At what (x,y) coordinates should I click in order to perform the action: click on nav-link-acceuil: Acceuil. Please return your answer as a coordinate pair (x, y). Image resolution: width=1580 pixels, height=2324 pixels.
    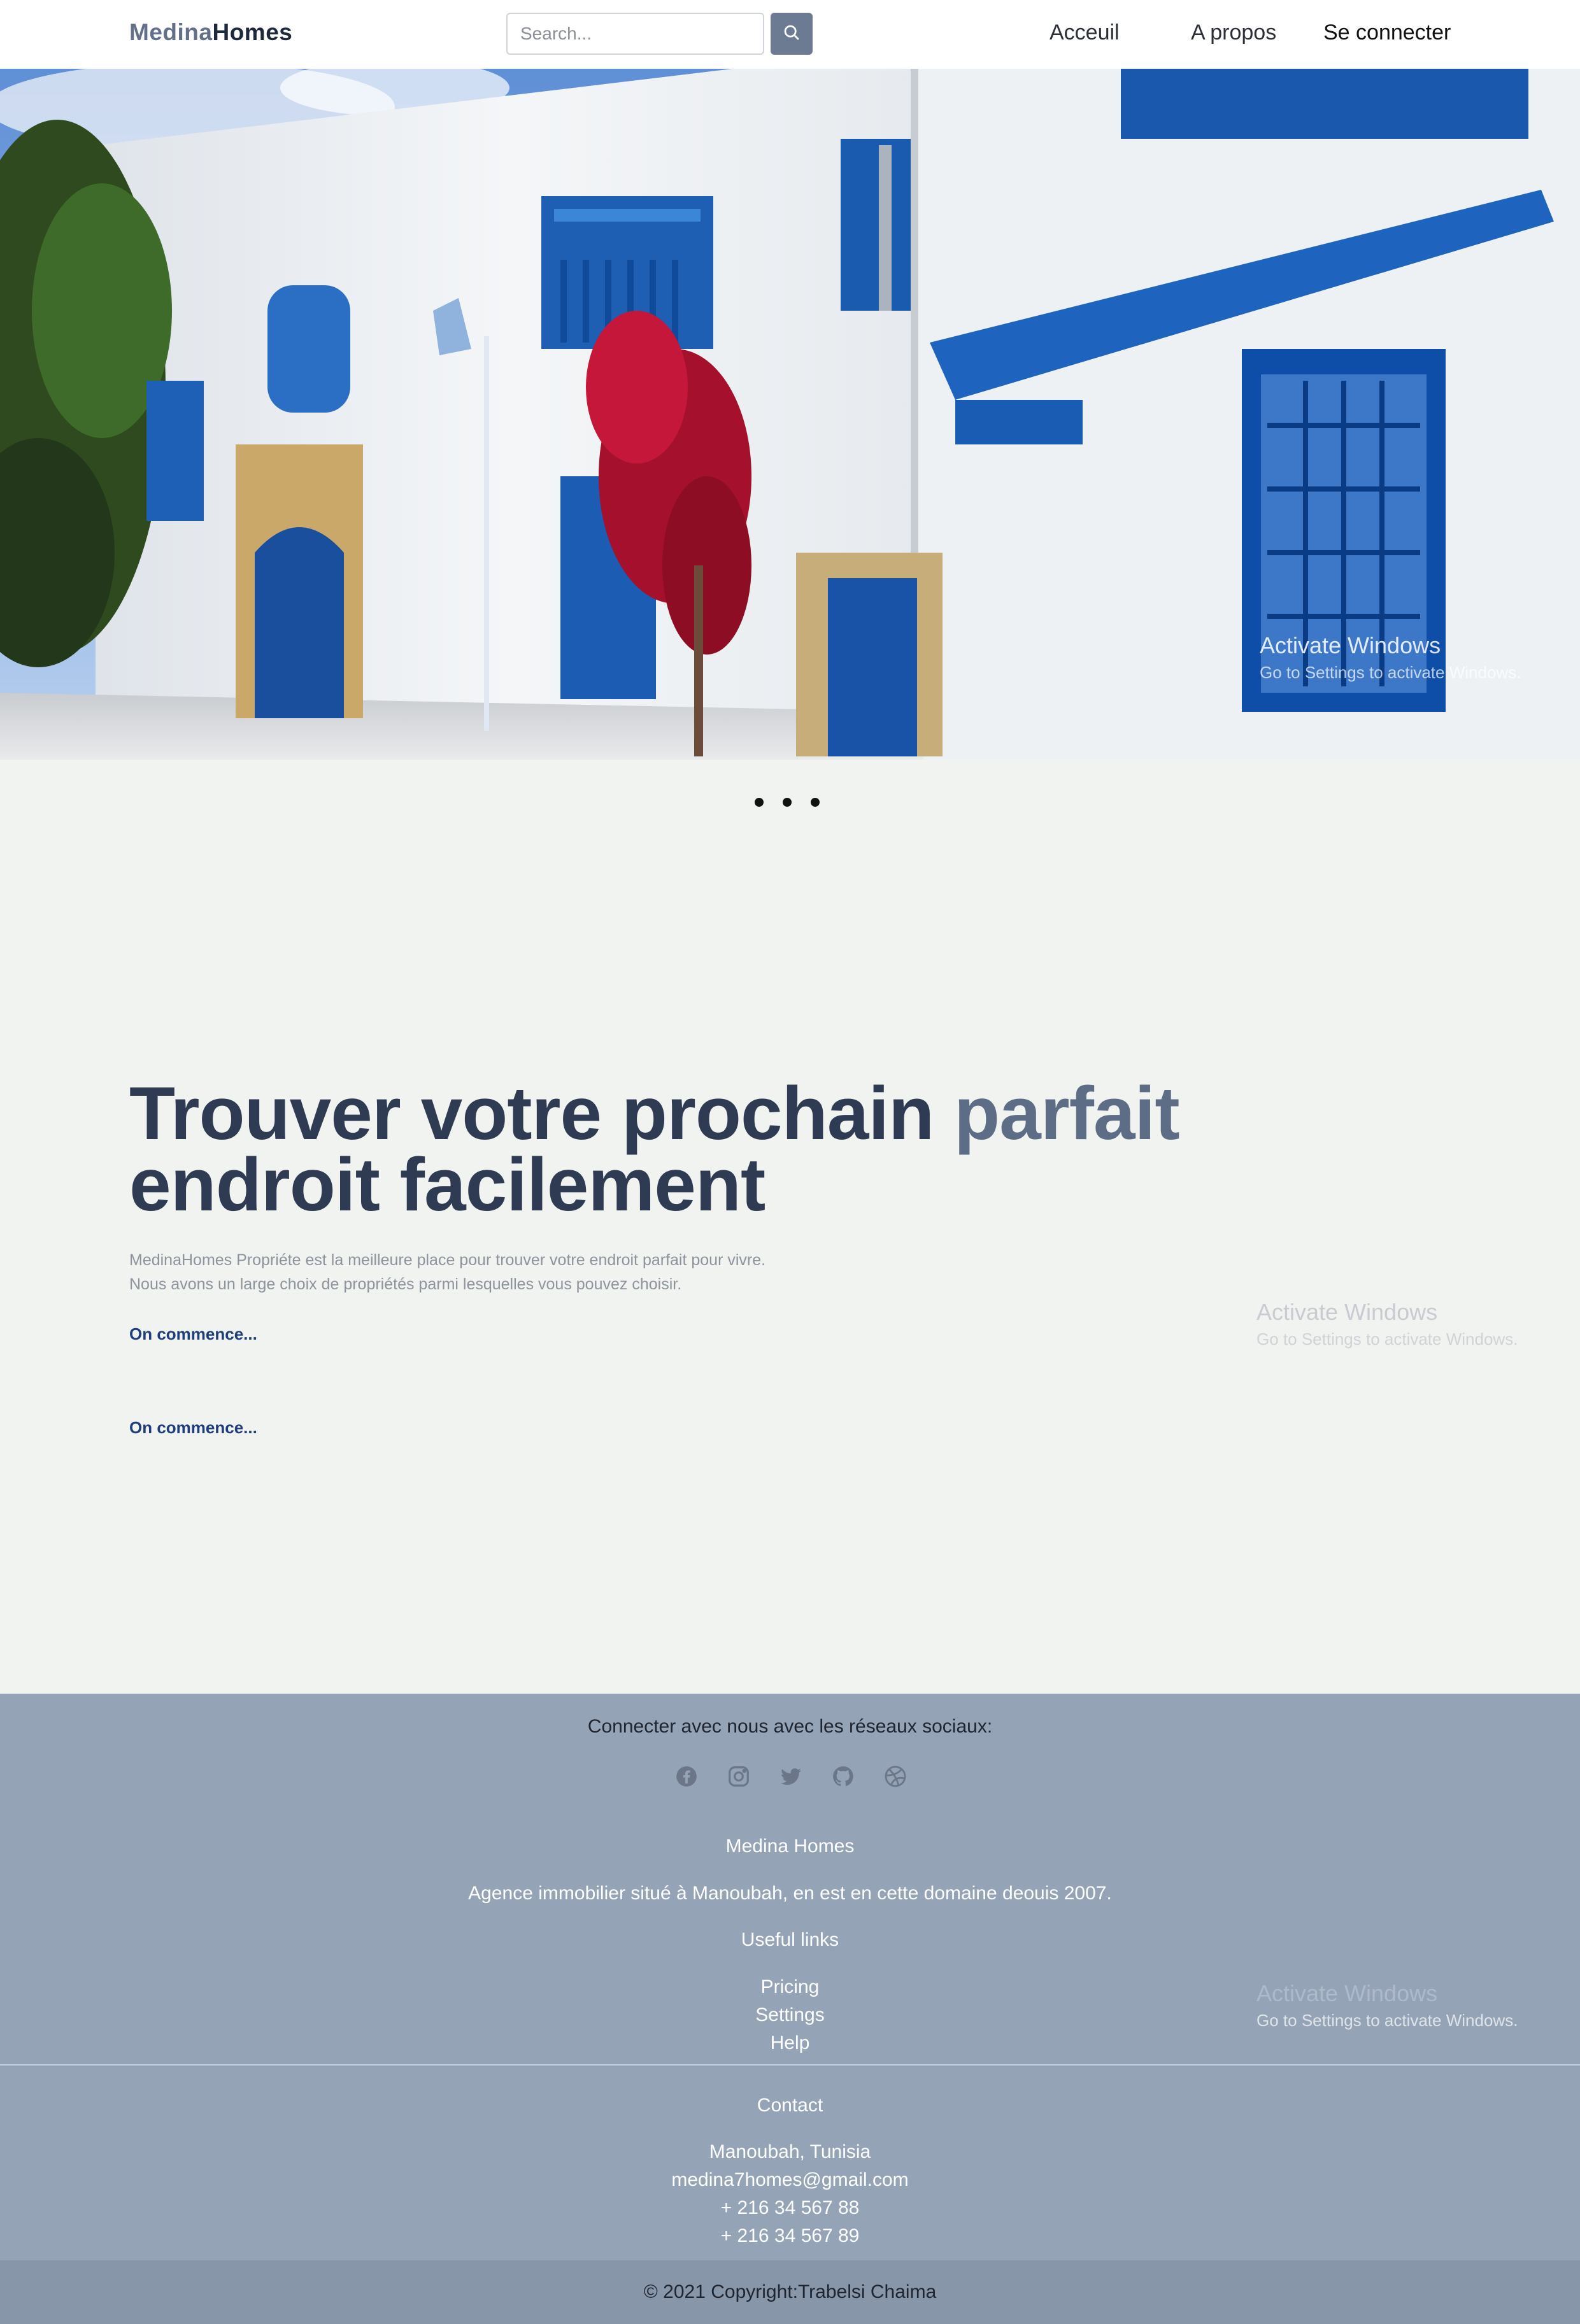
    Looking at the image, I should click on (1085, 32).